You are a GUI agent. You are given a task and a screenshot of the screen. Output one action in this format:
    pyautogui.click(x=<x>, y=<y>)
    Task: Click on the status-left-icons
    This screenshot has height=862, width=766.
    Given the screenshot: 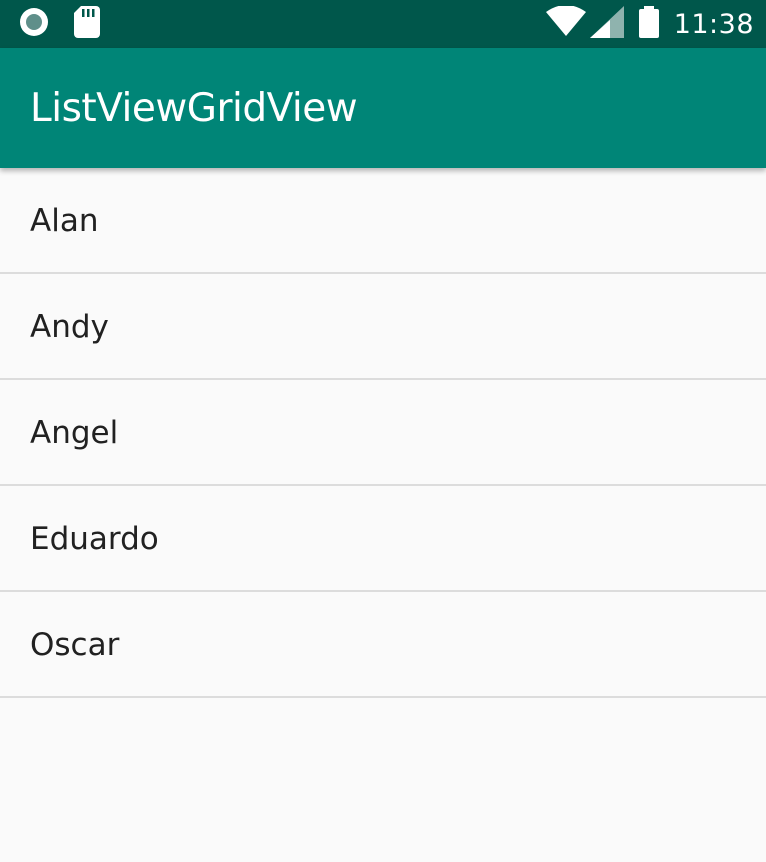 What is the action you would take?
    pyautogui.click(x=59, y=24)
    